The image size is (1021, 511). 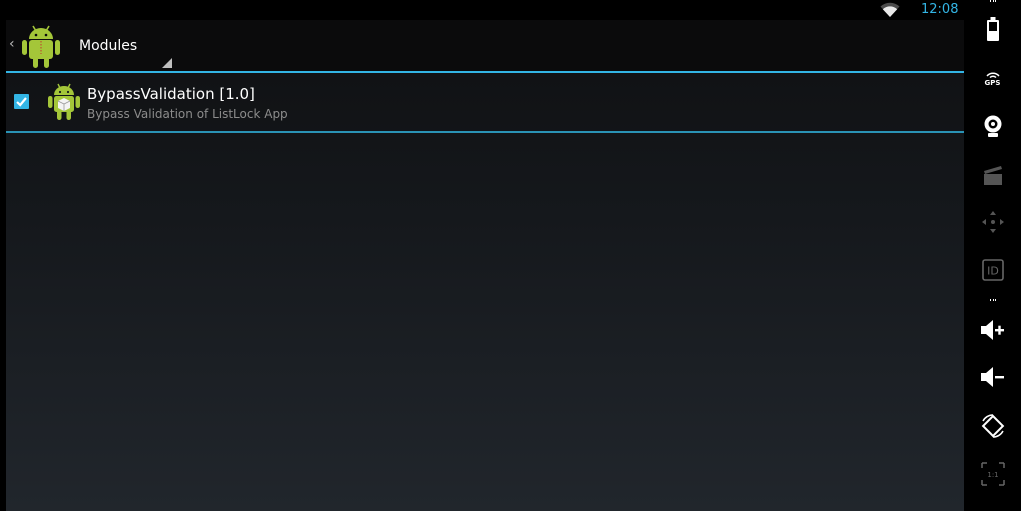 I want to click on toolbar-grip-top, so click(x=993, y=1).